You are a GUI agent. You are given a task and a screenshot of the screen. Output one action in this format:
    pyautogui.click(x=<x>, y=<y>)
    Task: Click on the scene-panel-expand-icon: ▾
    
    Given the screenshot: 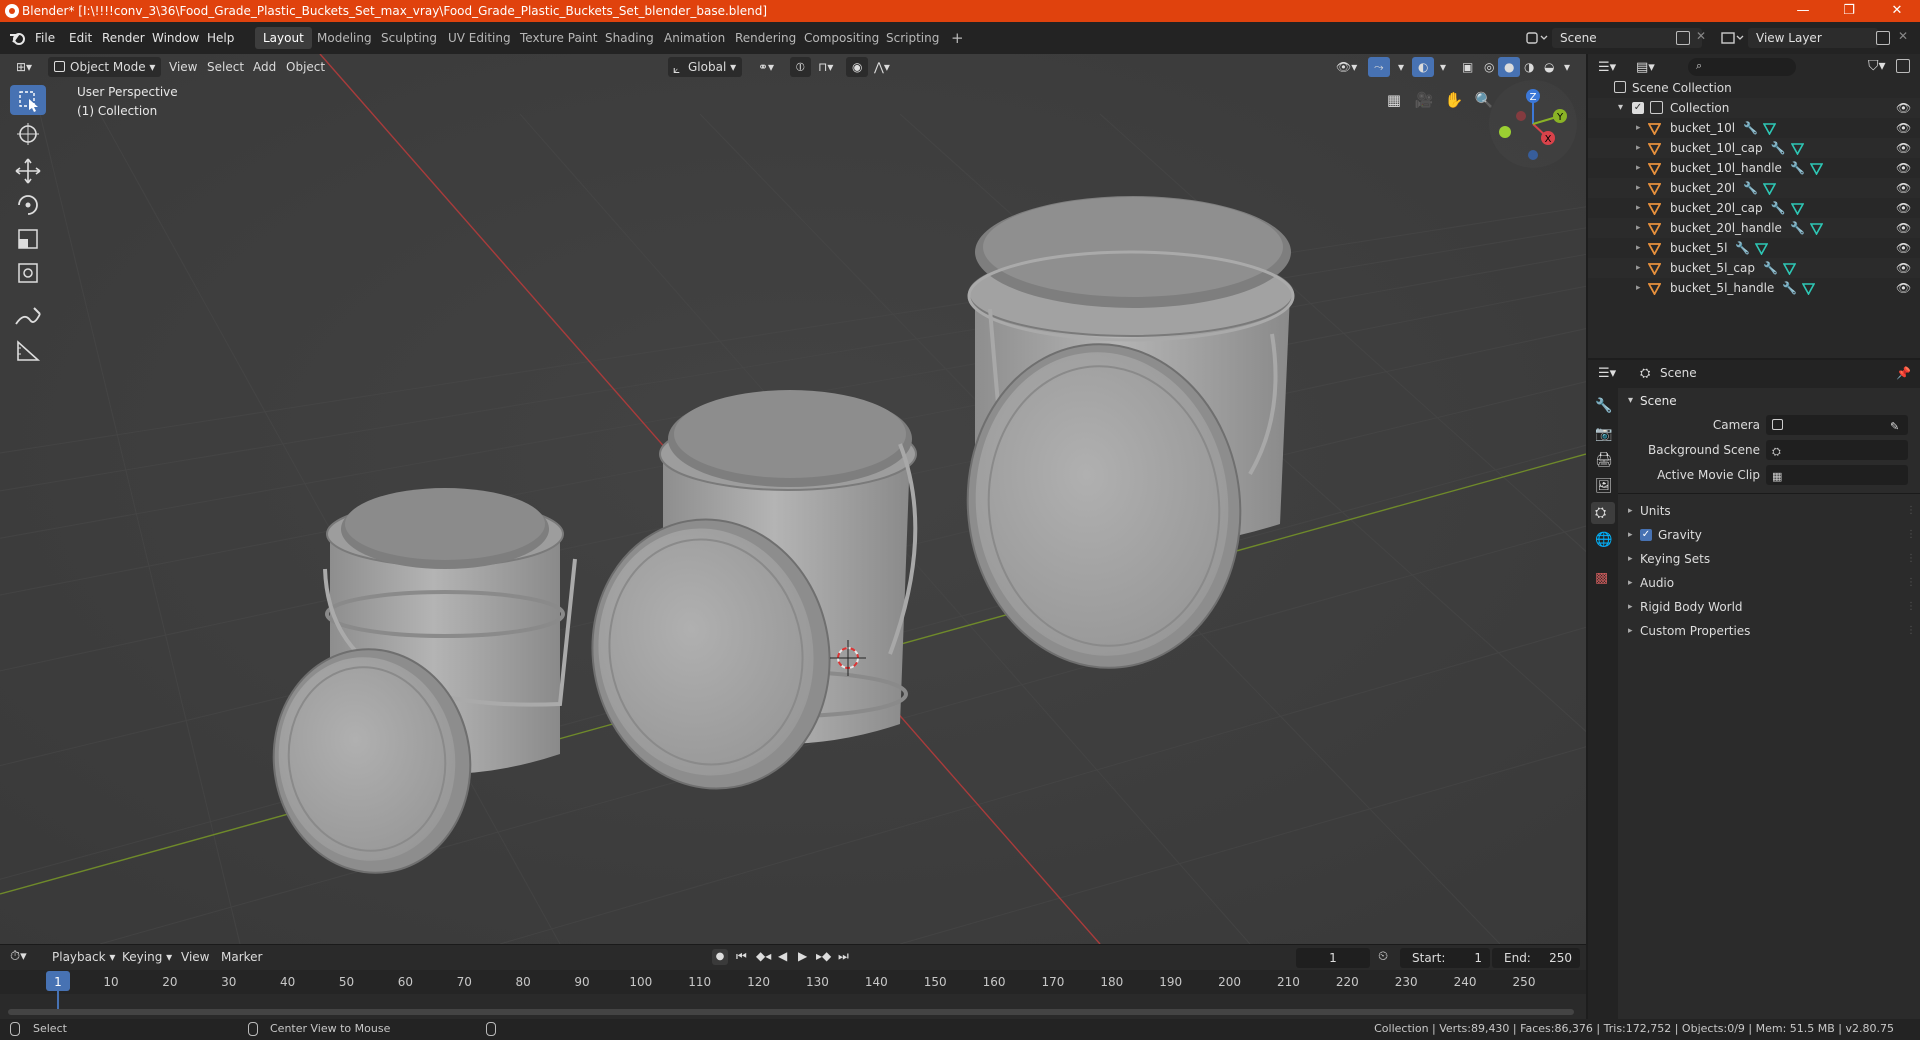 What is the action you would take?
    pyautogui.click(x=1630, y=401)
    